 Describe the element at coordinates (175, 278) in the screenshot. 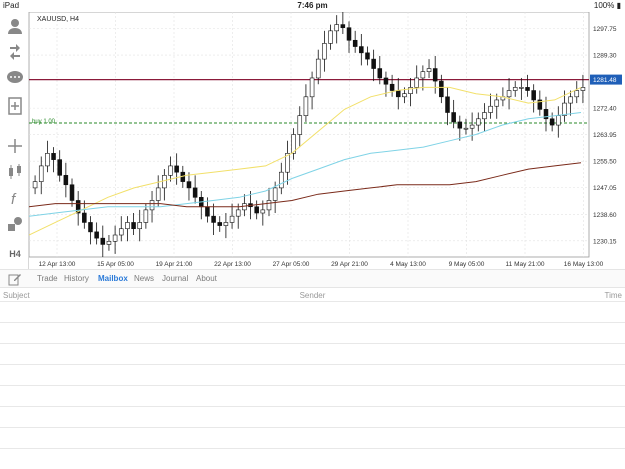

I see `tab-journal: Journal` at that location.